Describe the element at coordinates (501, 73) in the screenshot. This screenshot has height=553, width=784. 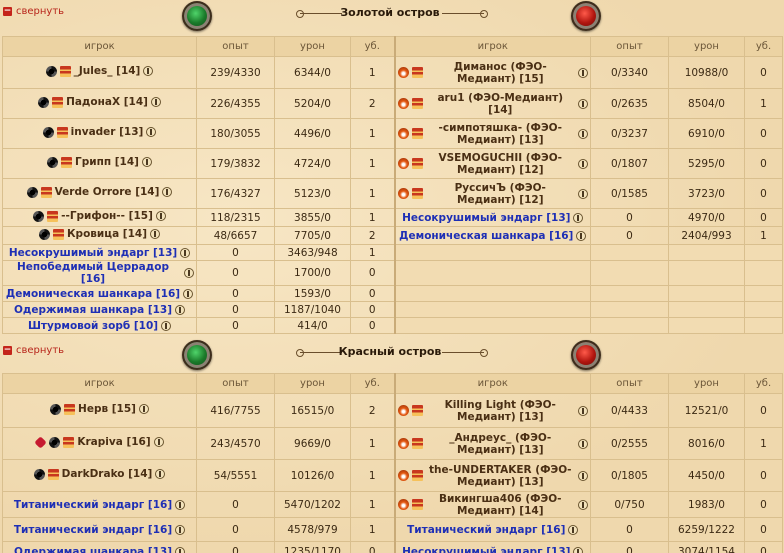
I see `player-name-link: Диманос (ФЭО-Медиант) [15]` at that location.